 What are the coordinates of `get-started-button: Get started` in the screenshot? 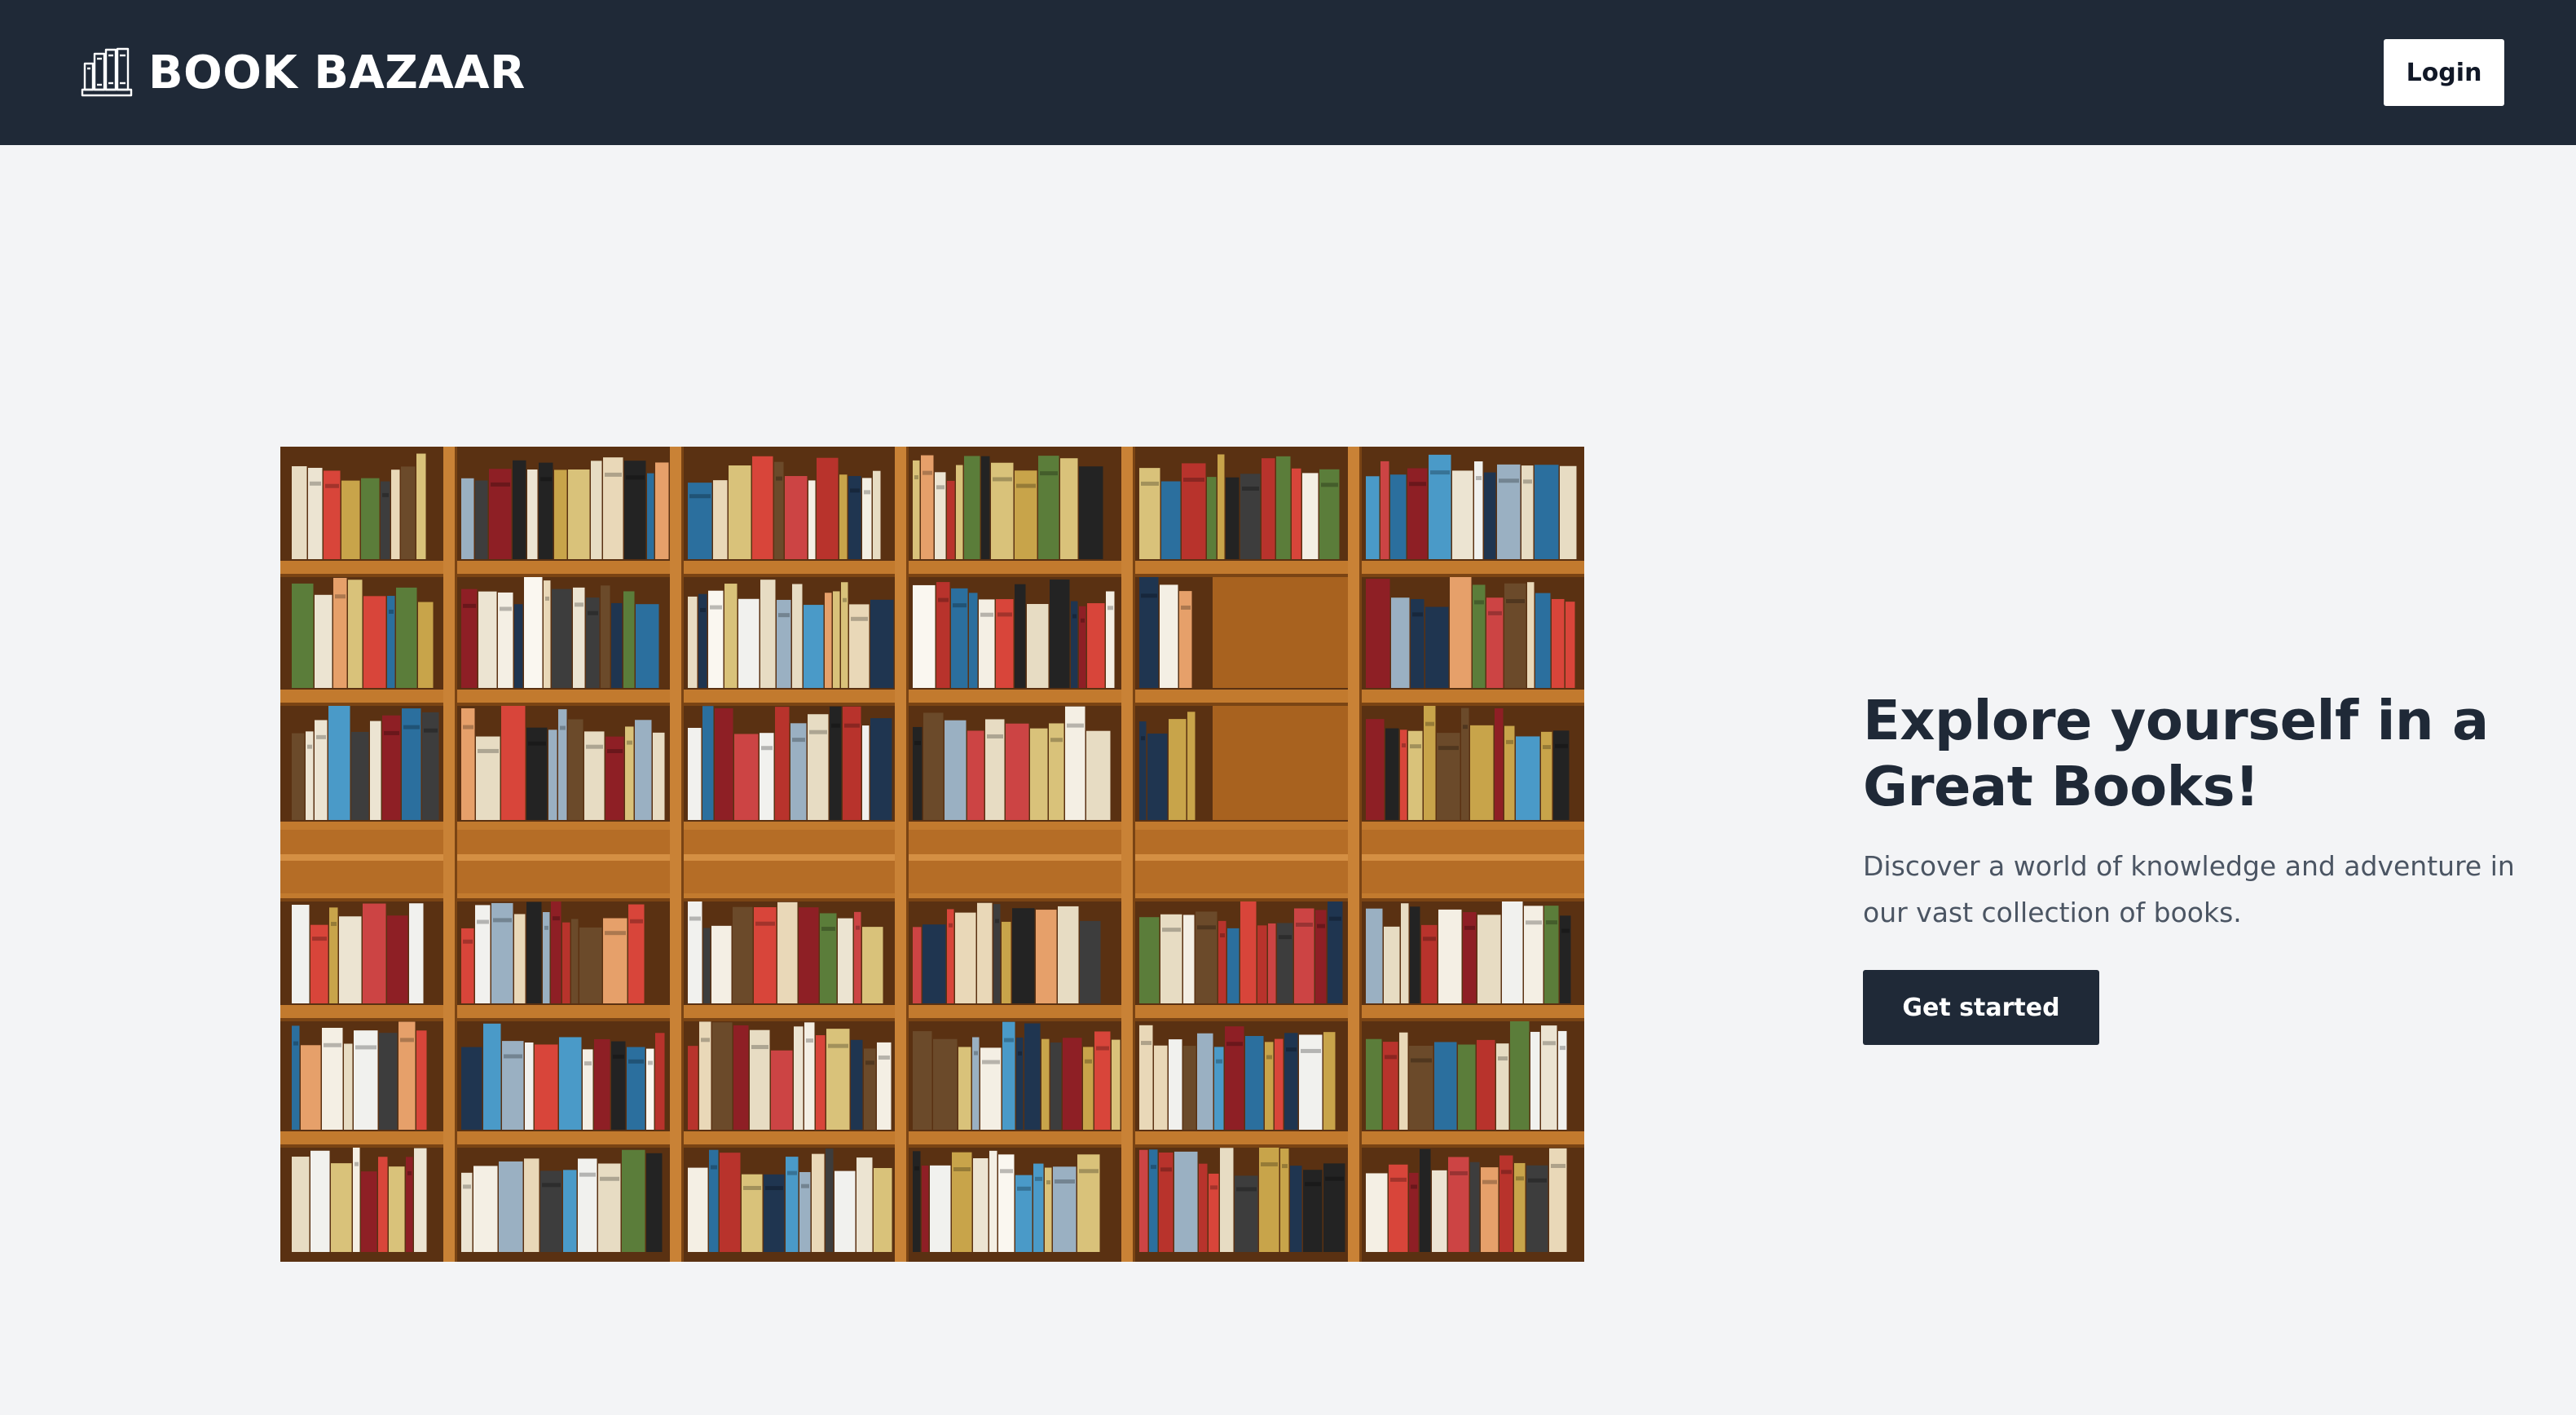 It's located at (1981, 1008).